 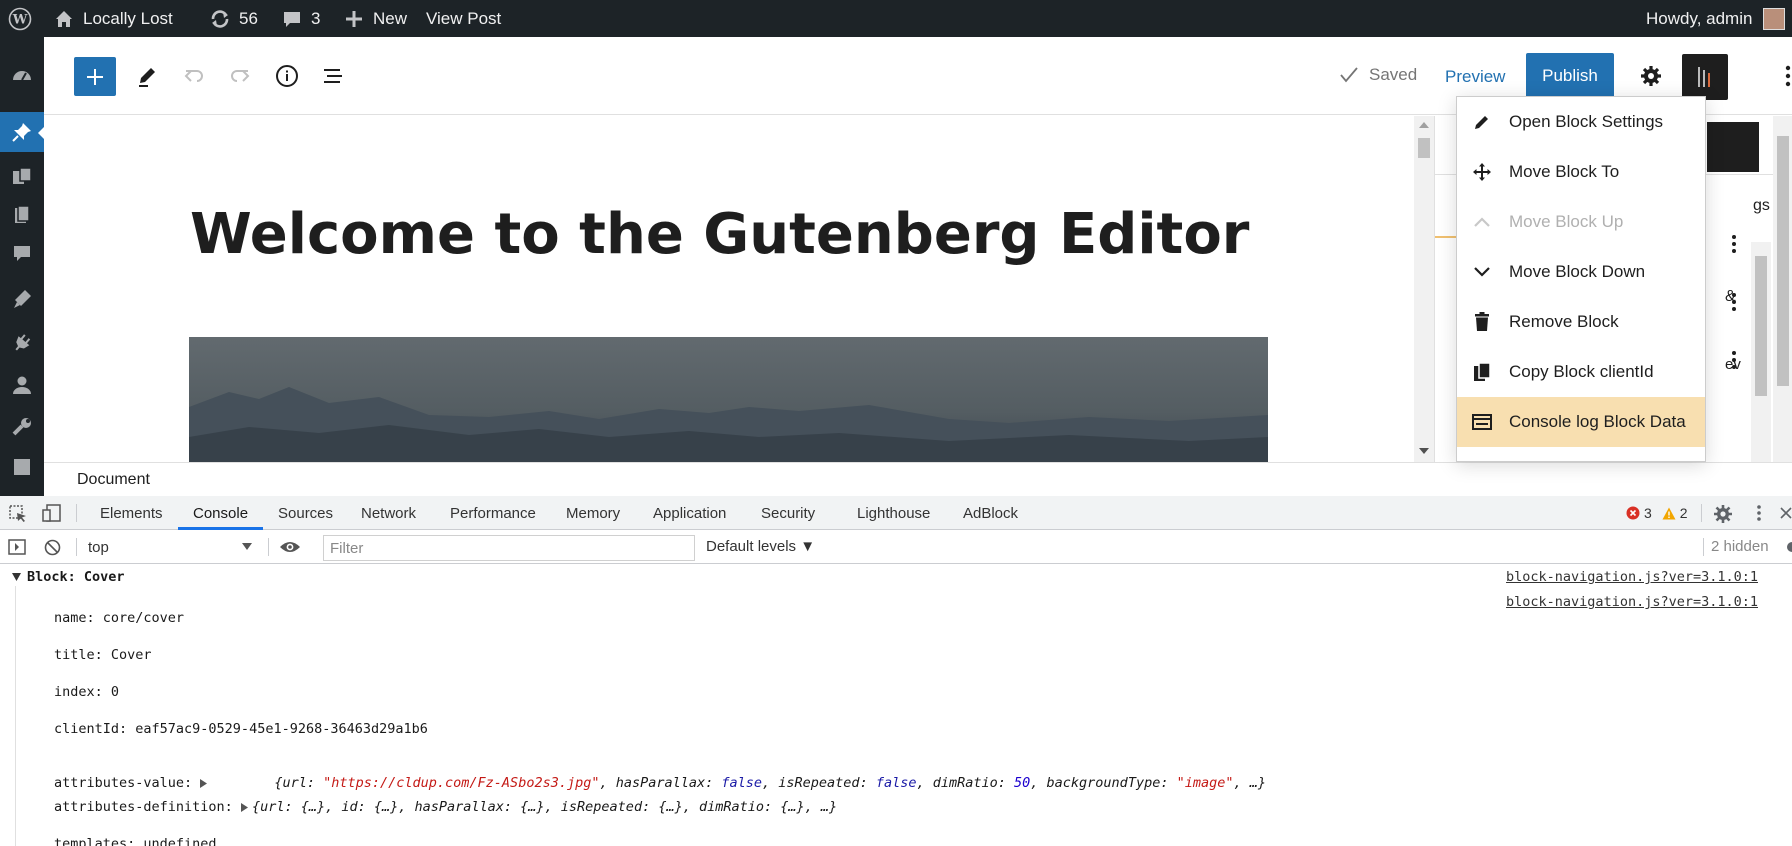 What do you see at coordinates (1597, 421) in the screenshot?
I see `menu-item-label: Console log Block Data` at bounding box center [1597, 421].